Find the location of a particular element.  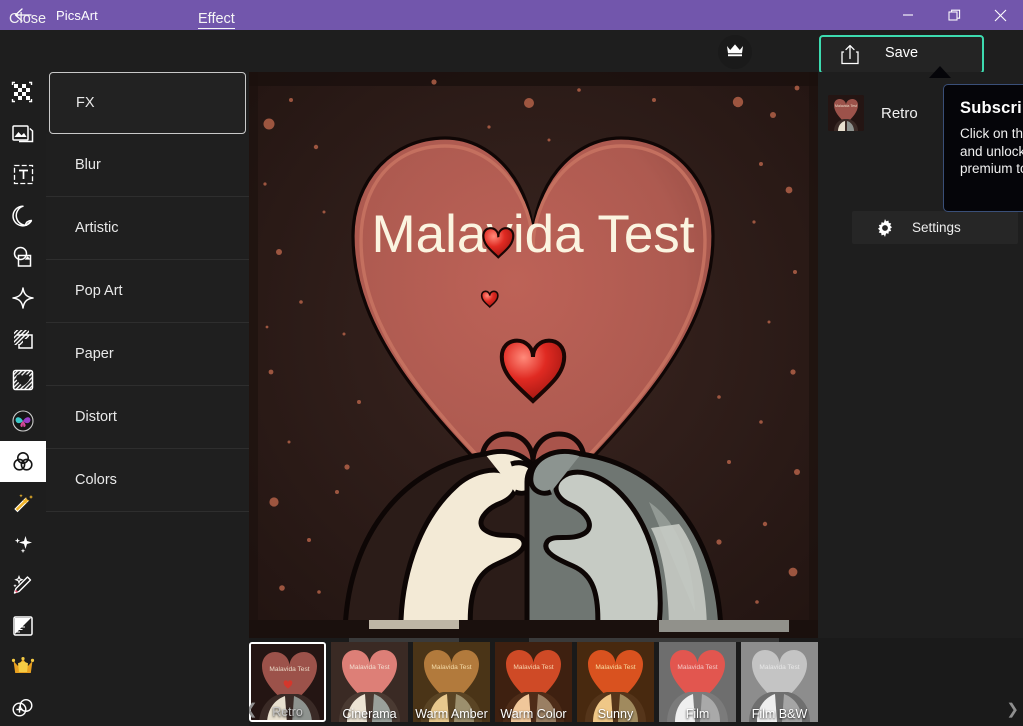

category-label: Distort is located at coordinates (96, 417).